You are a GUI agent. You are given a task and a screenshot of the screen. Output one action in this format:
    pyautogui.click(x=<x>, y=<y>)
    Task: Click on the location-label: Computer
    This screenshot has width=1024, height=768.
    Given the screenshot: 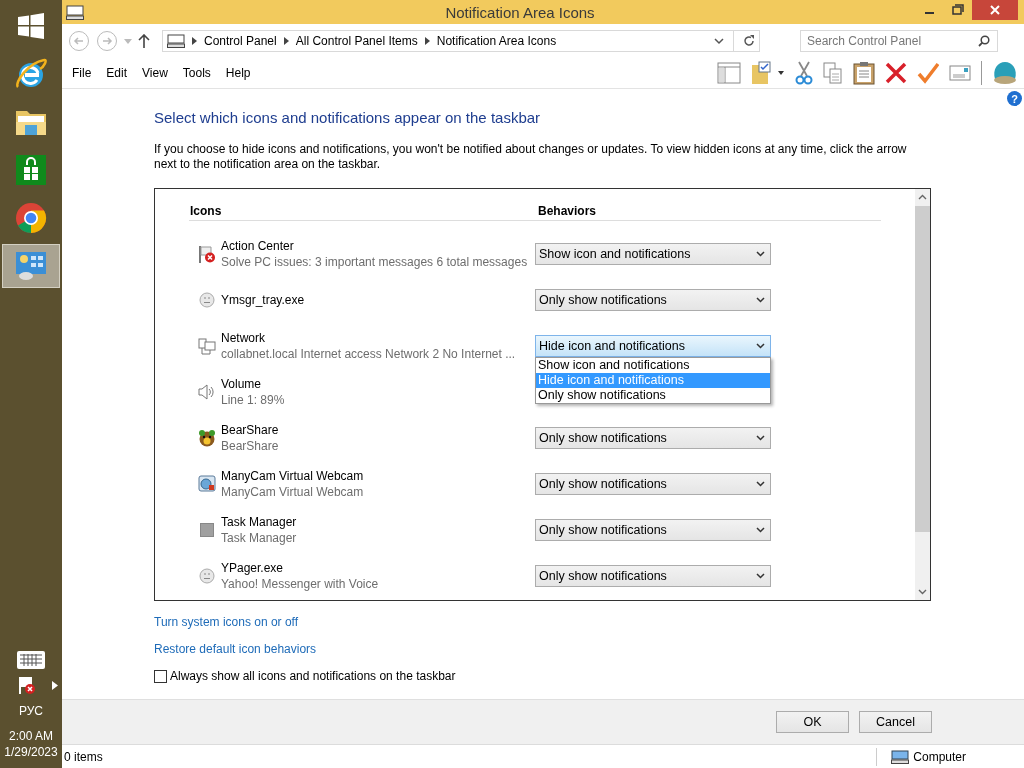 What is the action you would take?
    pyautogui.click(x=939, y=756)
    